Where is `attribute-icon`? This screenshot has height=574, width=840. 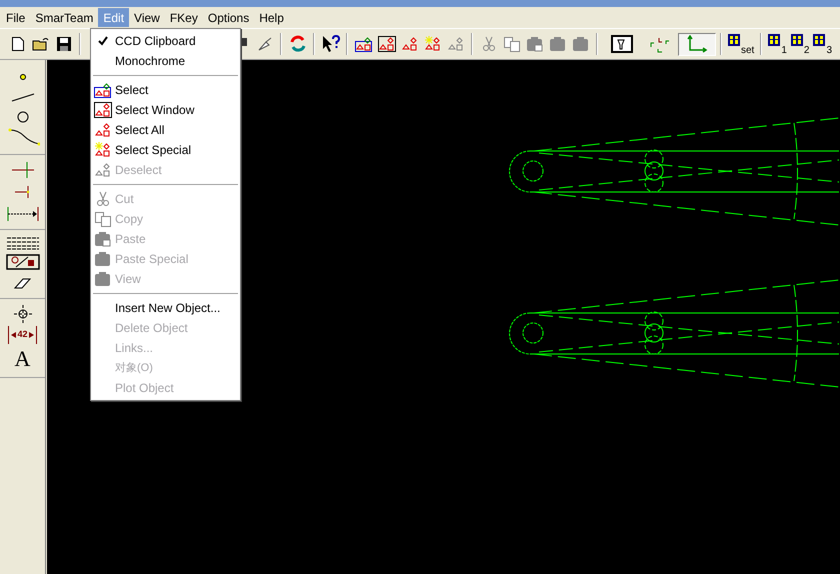
attribute-icon is located at coordinates (23, 262).